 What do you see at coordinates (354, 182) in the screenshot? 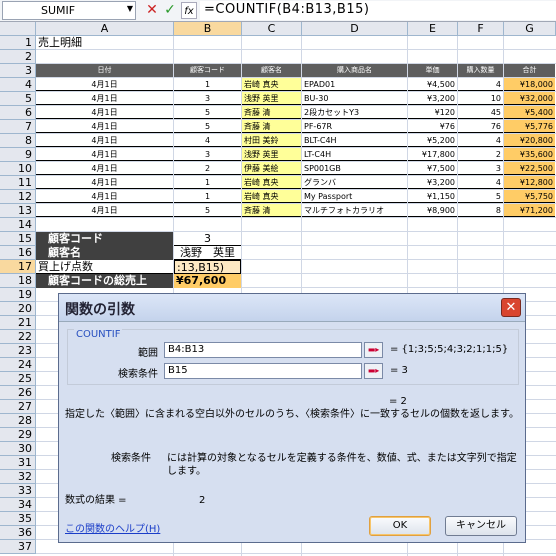
I see `table-cell: グランバ` at bounding box center [354, 182].